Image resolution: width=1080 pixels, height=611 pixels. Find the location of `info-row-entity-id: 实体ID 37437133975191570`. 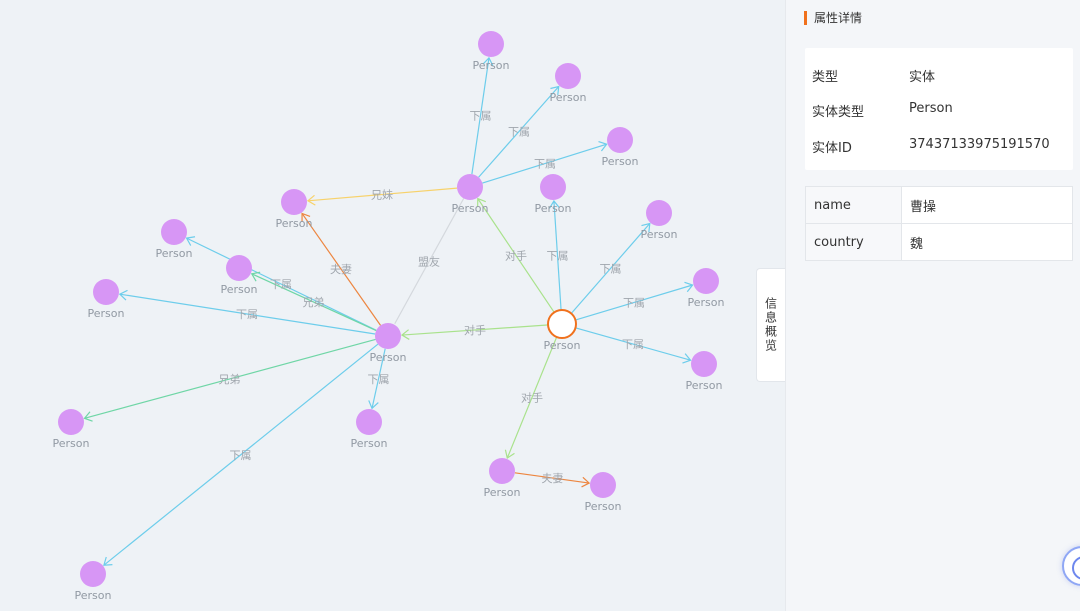

info-row-entity-id: 实体ID 37437133975191570 is located at coordinates (931, 146).